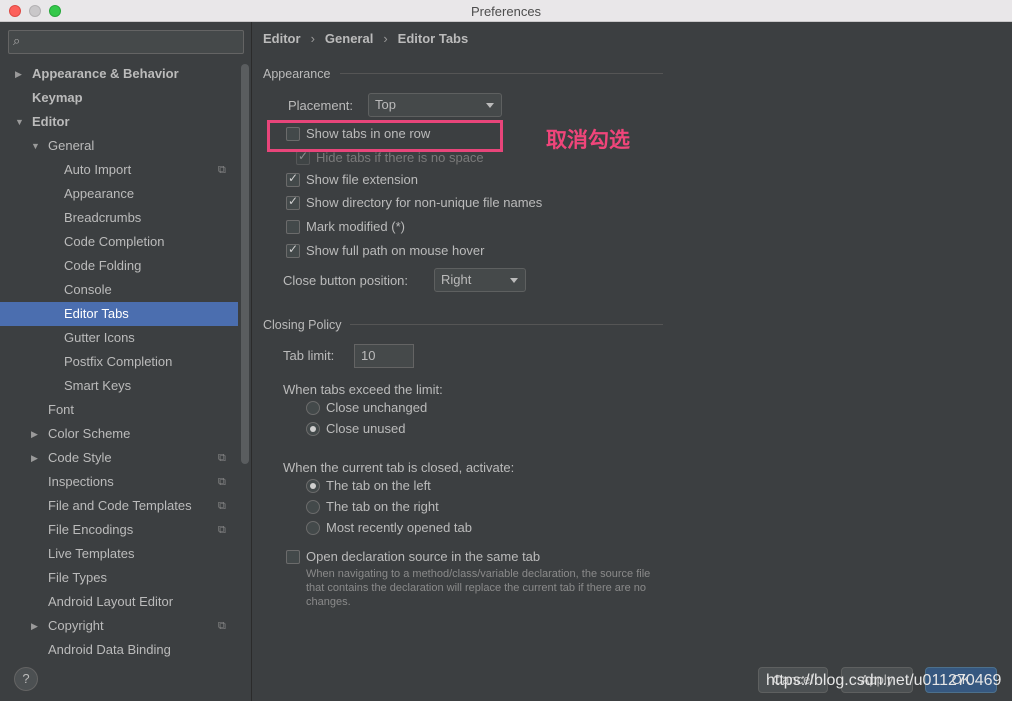 The image size is (1012, 701). Describe the element at coordinates (76, 625) in the screenshot. I see `sidebar-item-label: Copyright` at that location.